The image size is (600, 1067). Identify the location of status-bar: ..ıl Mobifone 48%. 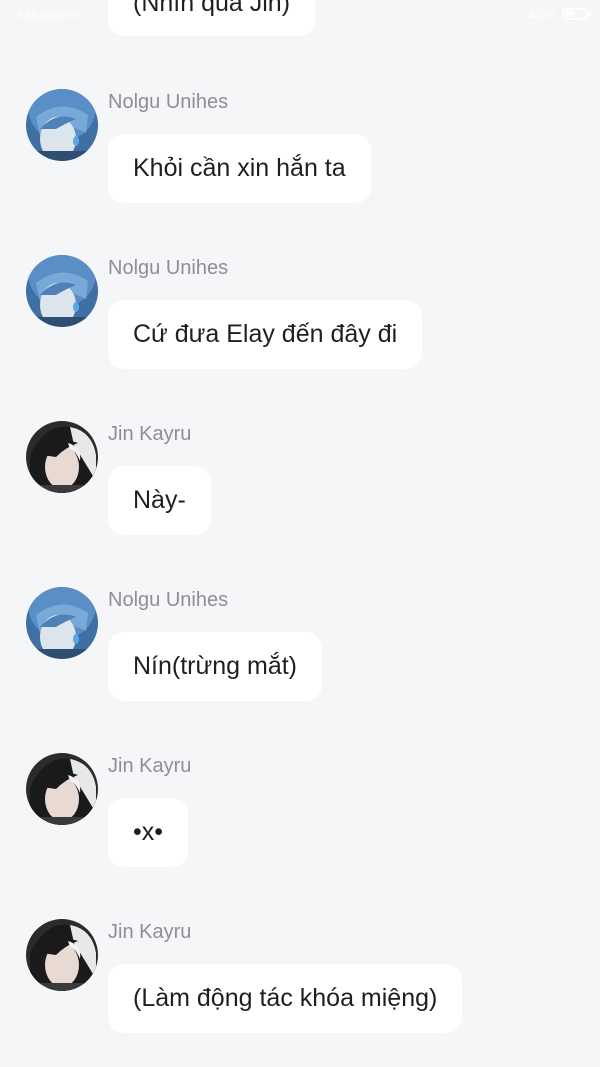
(300, 16).